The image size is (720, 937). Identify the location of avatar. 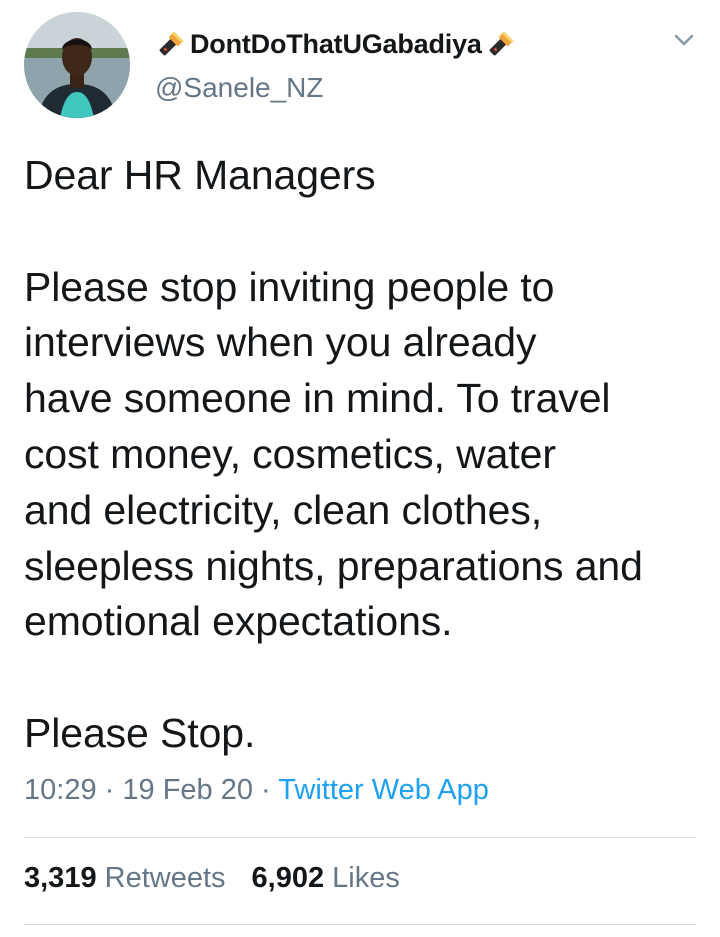
(77, 65).